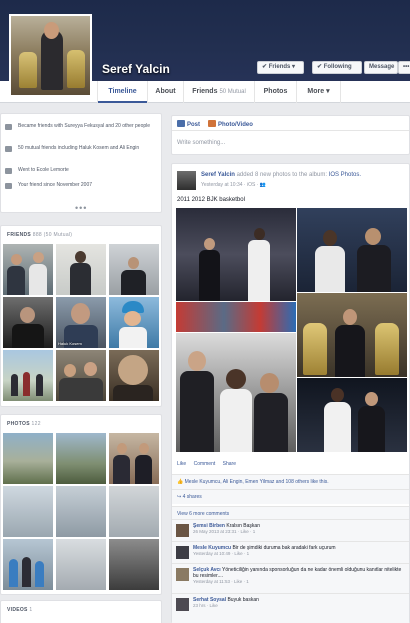  I want to click on tab-friends-count: 50 Mutual, so click(232, 92).